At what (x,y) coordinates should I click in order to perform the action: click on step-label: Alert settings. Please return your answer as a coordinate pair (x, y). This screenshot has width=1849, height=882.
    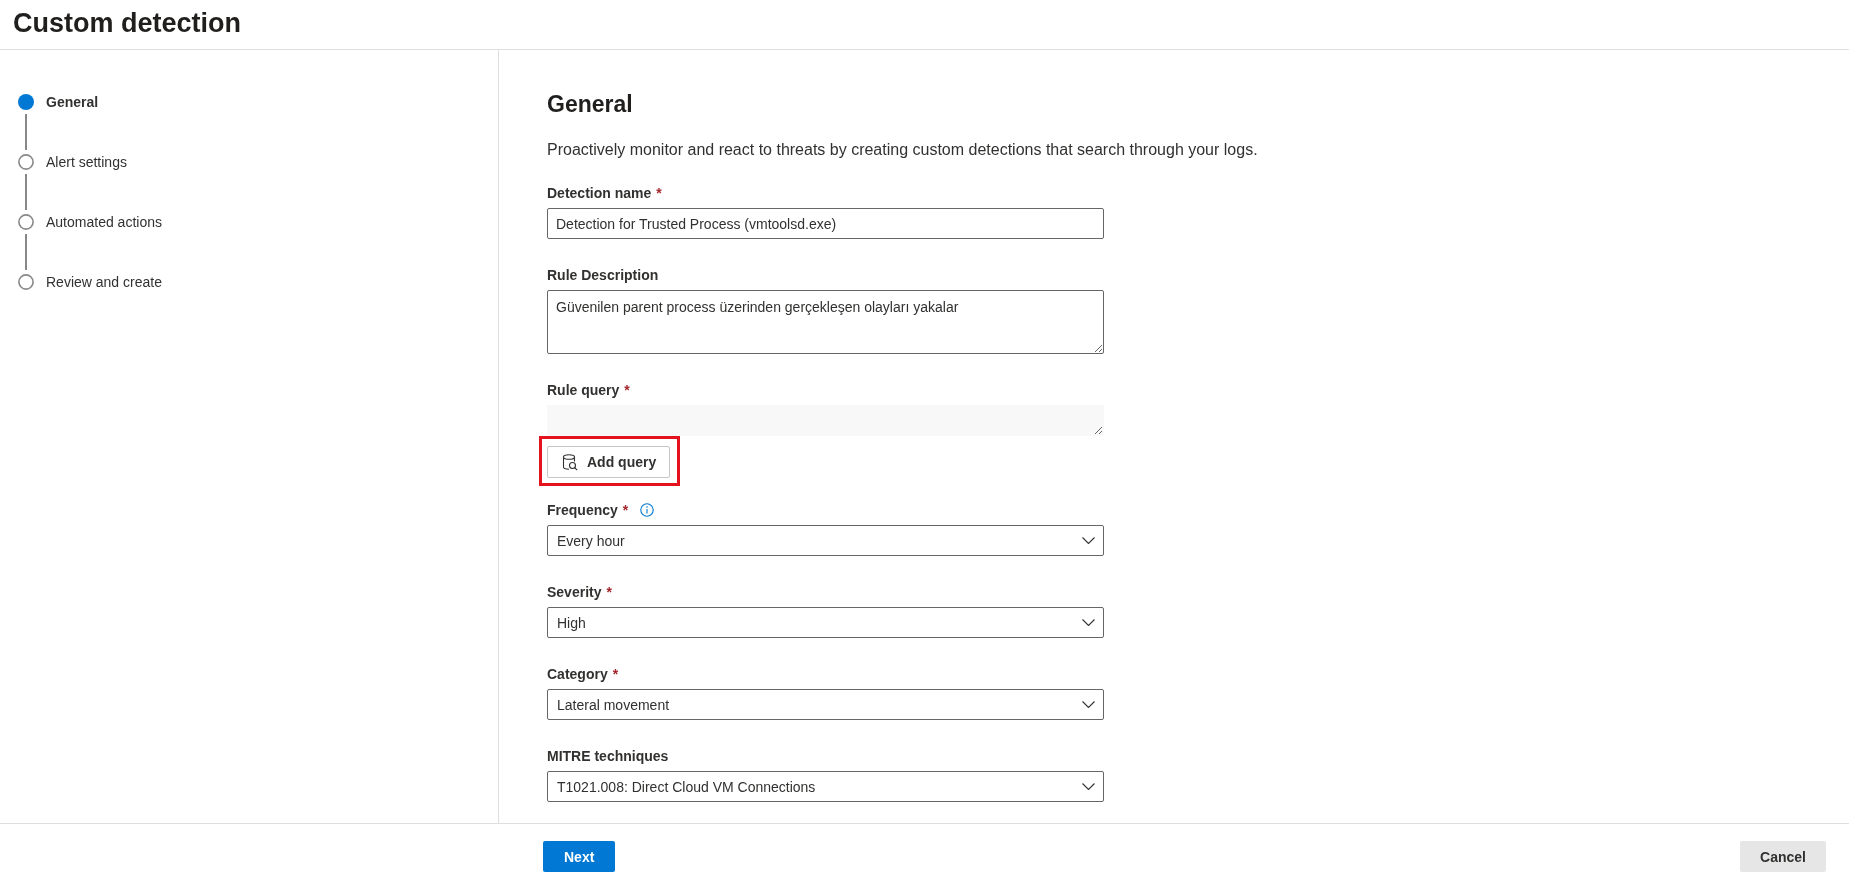
    Looking at the image, I should click on (86, 162).